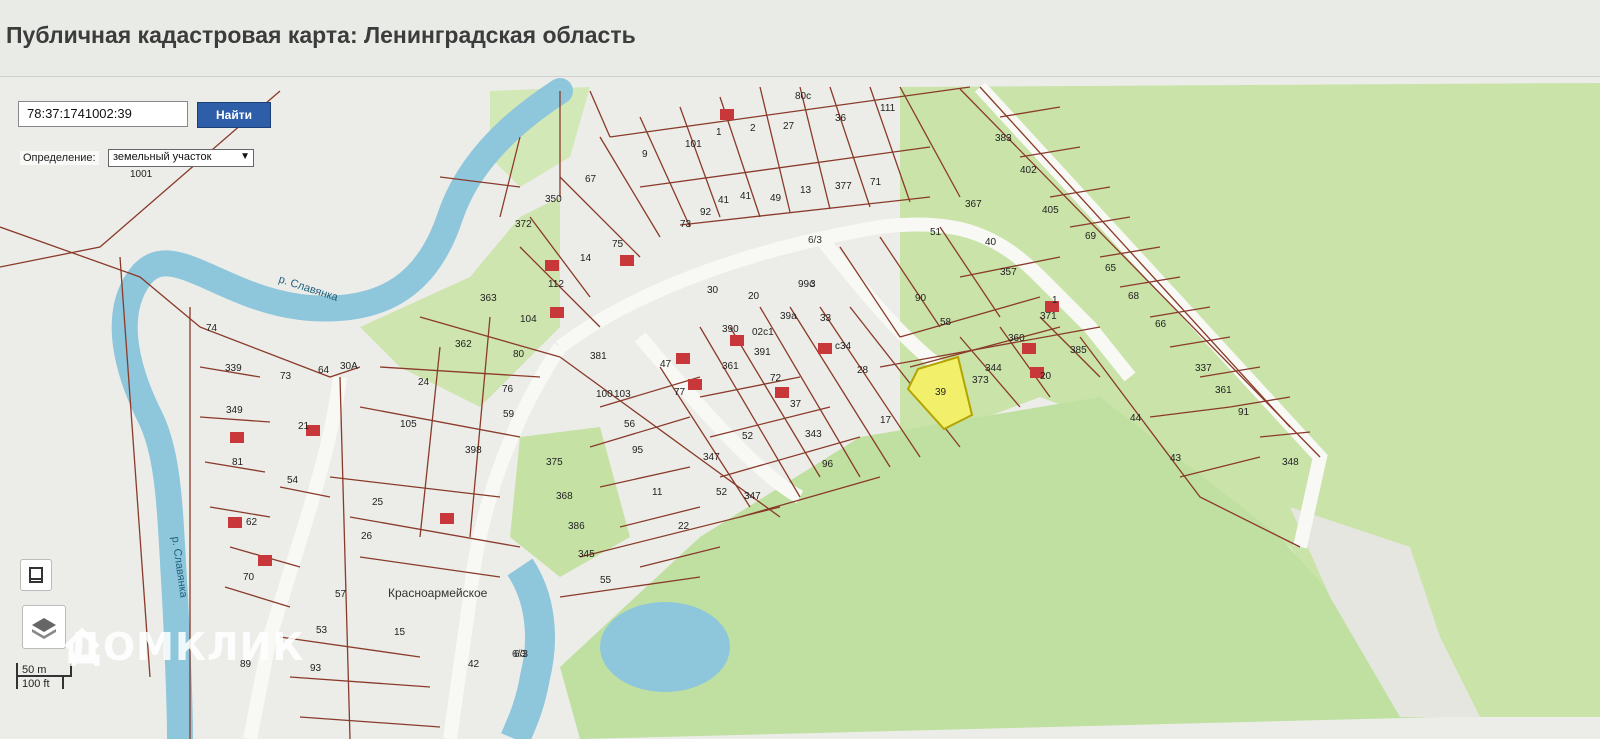  I want to click on parcel-label: 383, so click(1003, 138).